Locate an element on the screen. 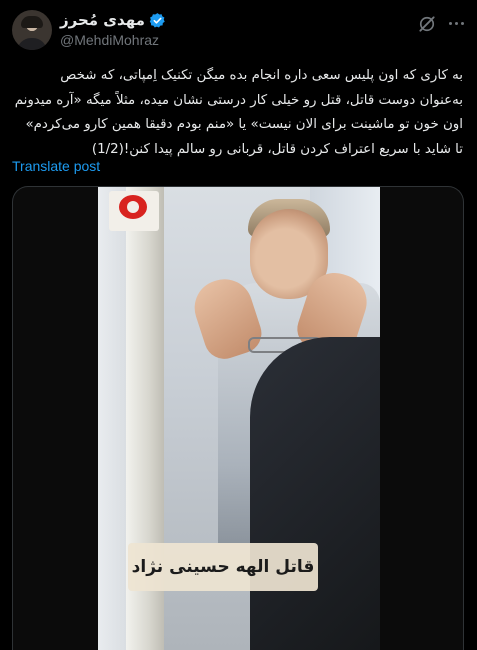  video-caption: قاتل الهه حسینی نژاد is located at coordinates (223, 567).